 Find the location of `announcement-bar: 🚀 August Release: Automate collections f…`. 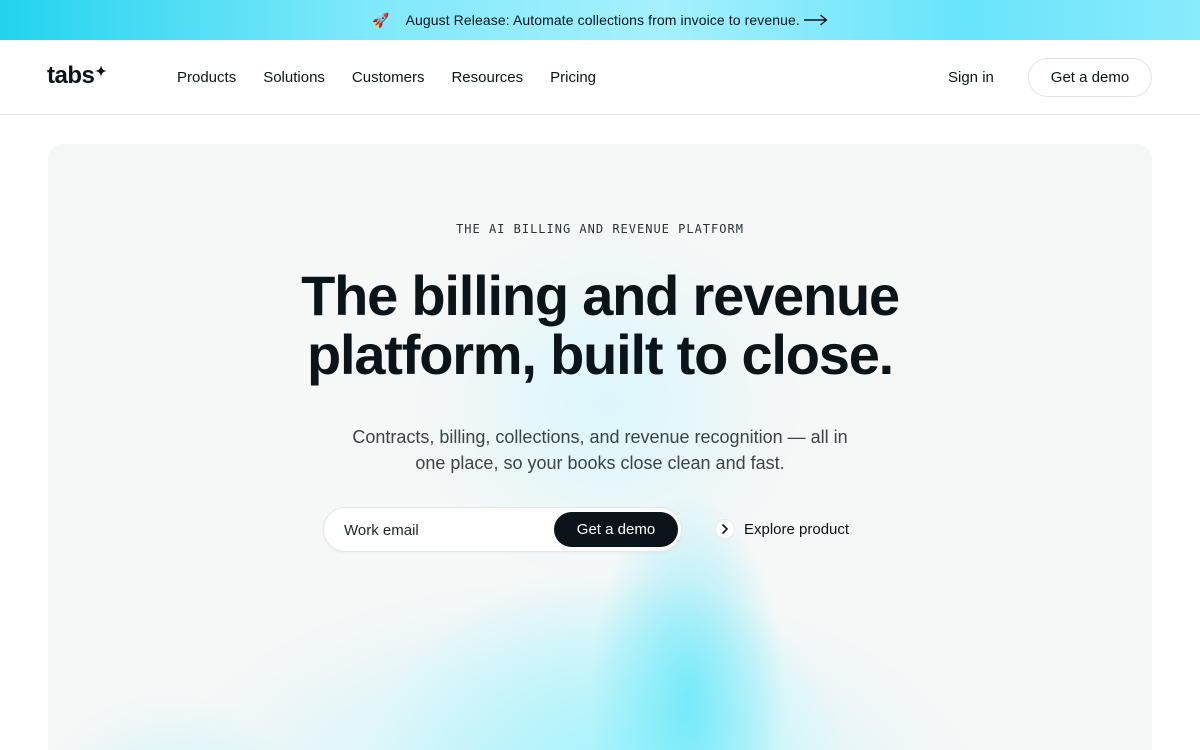

announcement-bar: 🚀 August Release: Automate collections f… is located at coordinates (600, 20).